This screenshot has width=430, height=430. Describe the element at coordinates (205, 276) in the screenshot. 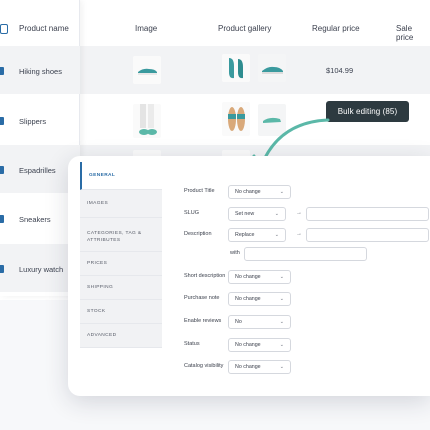

I see `short-description-label: Short description` at that location.